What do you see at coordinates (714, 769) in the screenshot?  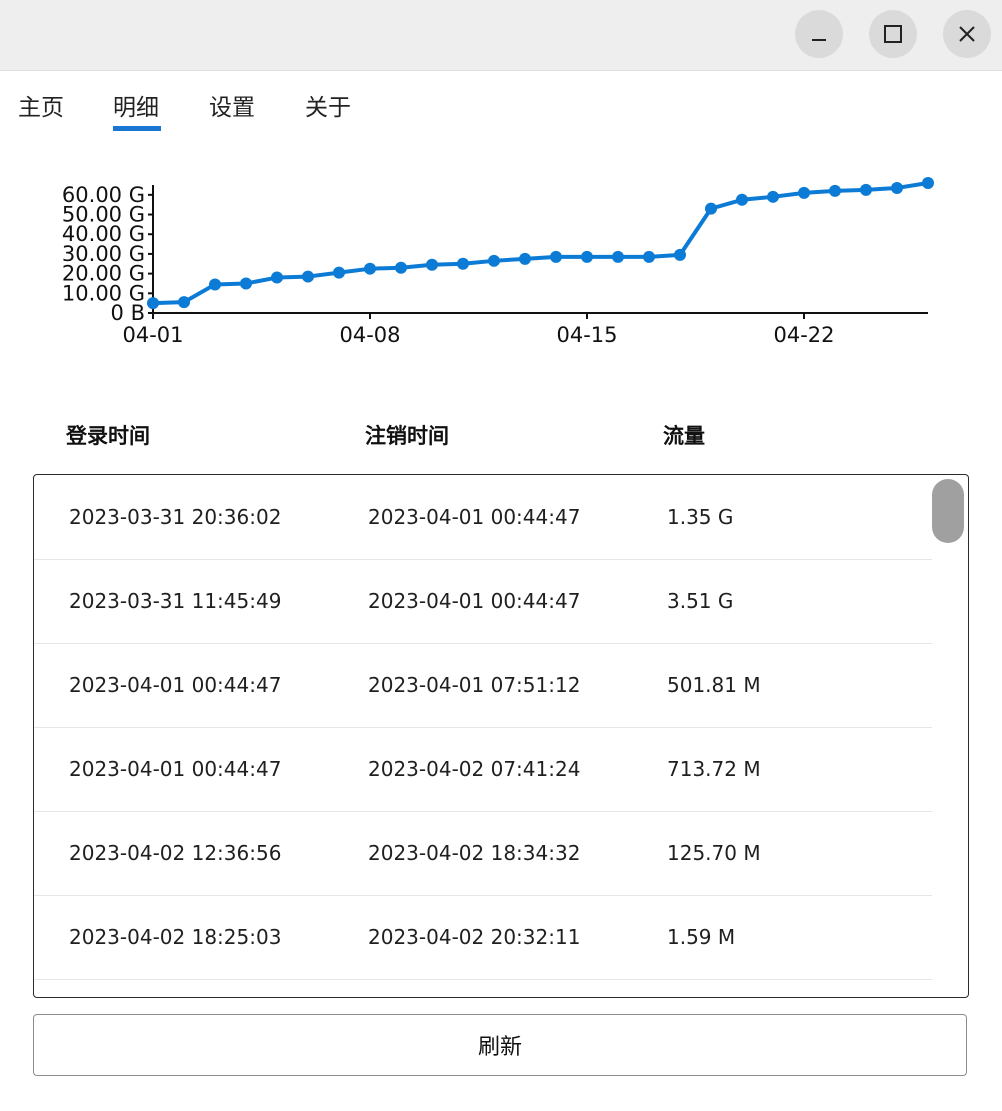 I see `traffic-cell: 713.72 M` at bounding box center [714, 769].